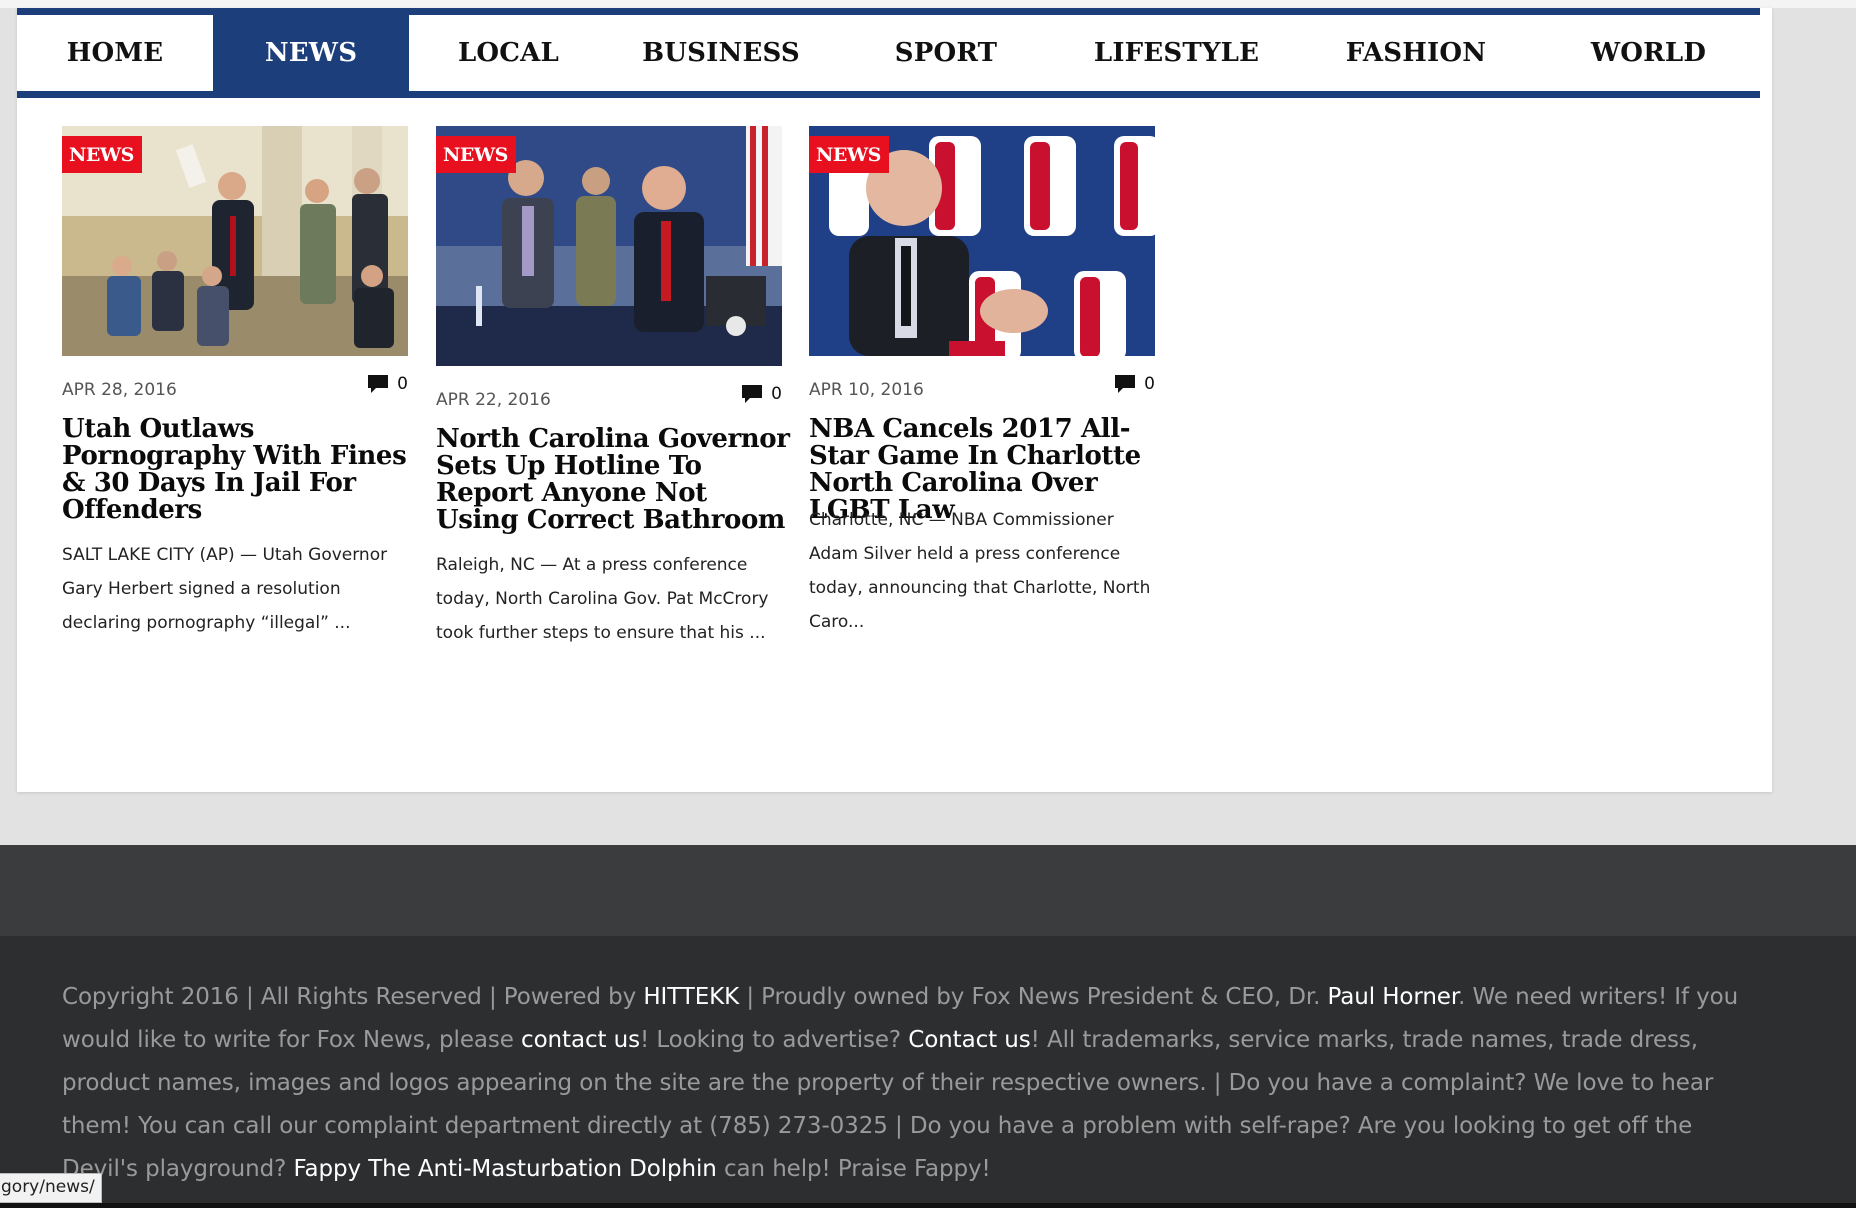 The width and height of the screenshot is (1856, 1208). Describe the element at coordinates (928, 891) in the screenshot. I see `footer-widgets-area` at that location.